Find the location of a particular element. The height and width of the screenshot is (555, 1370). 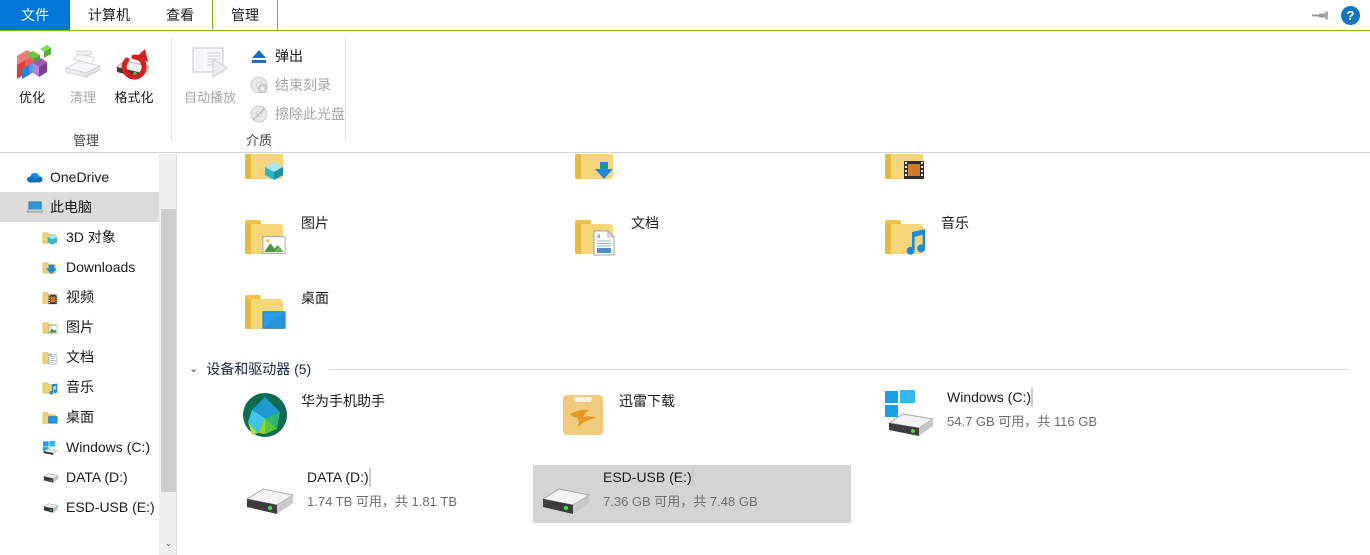

device-tile-windows-c: Windows (C:) 54.7 GB 可用，共 116 GB is located at coordinates (1022, 414).